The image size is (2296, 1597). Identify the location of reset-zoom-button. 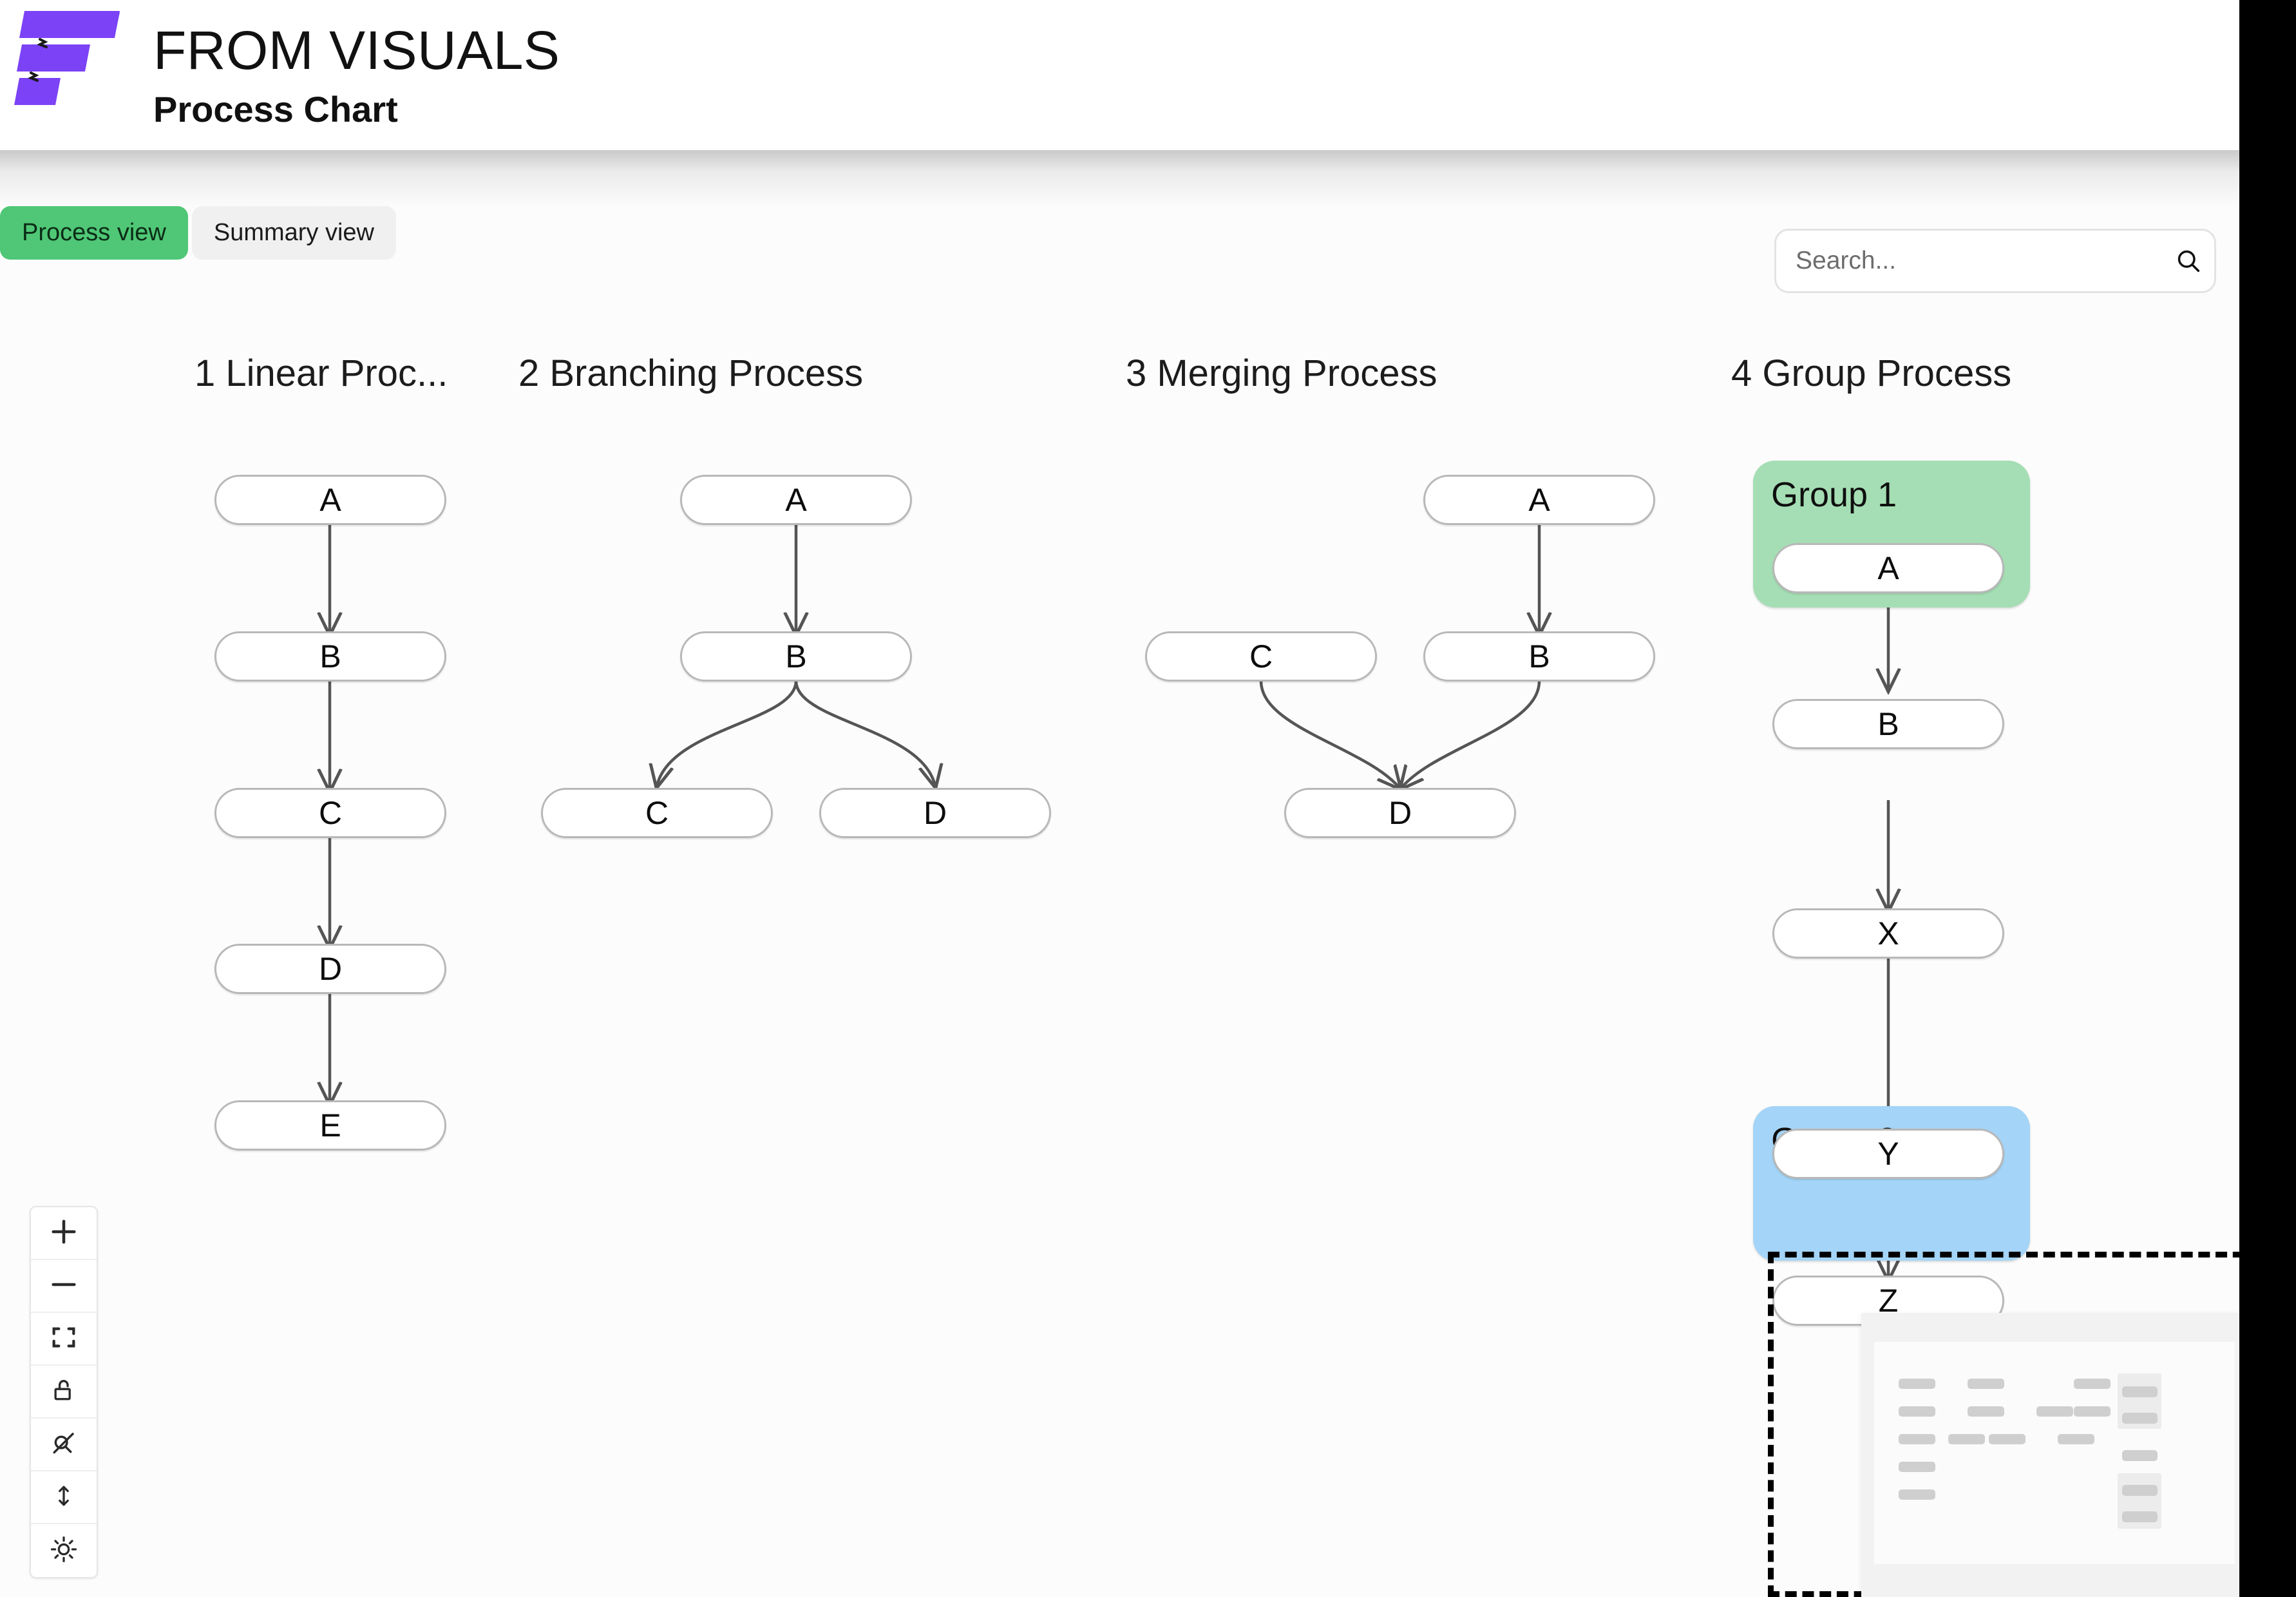
(64, 1445).